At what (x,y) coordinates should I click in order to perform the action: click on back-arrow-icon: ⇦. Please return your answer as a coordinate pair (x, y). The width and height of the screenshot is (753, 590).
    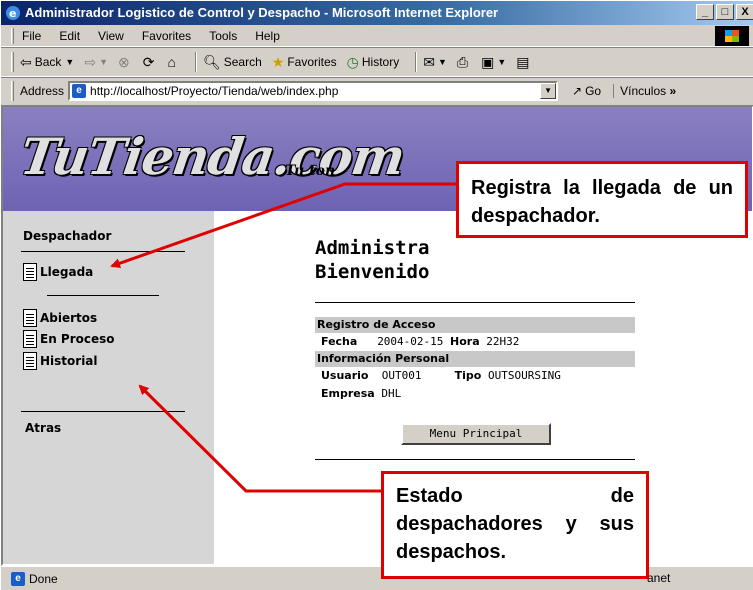
    Looking at the image, I should click on (26, 61).